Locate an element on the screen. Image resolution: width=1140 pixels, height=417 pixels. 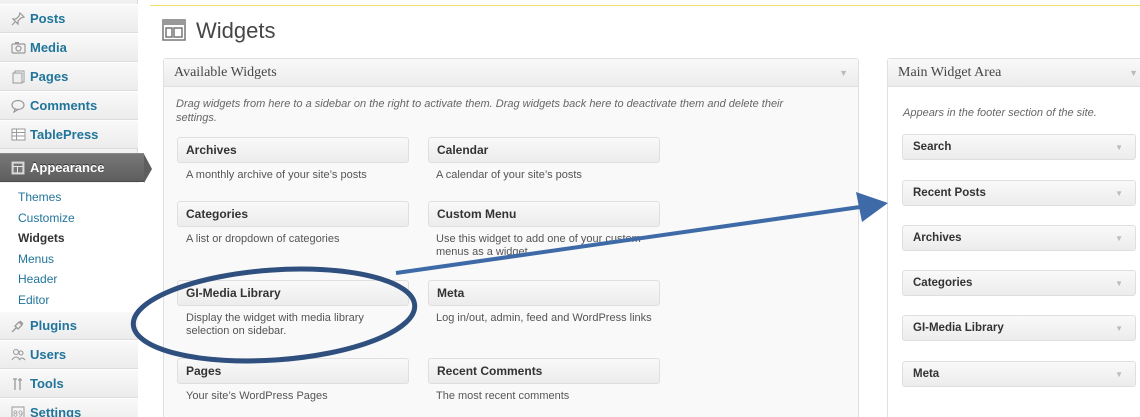
widget-title: Calendar is located at coordinates (463, 150).